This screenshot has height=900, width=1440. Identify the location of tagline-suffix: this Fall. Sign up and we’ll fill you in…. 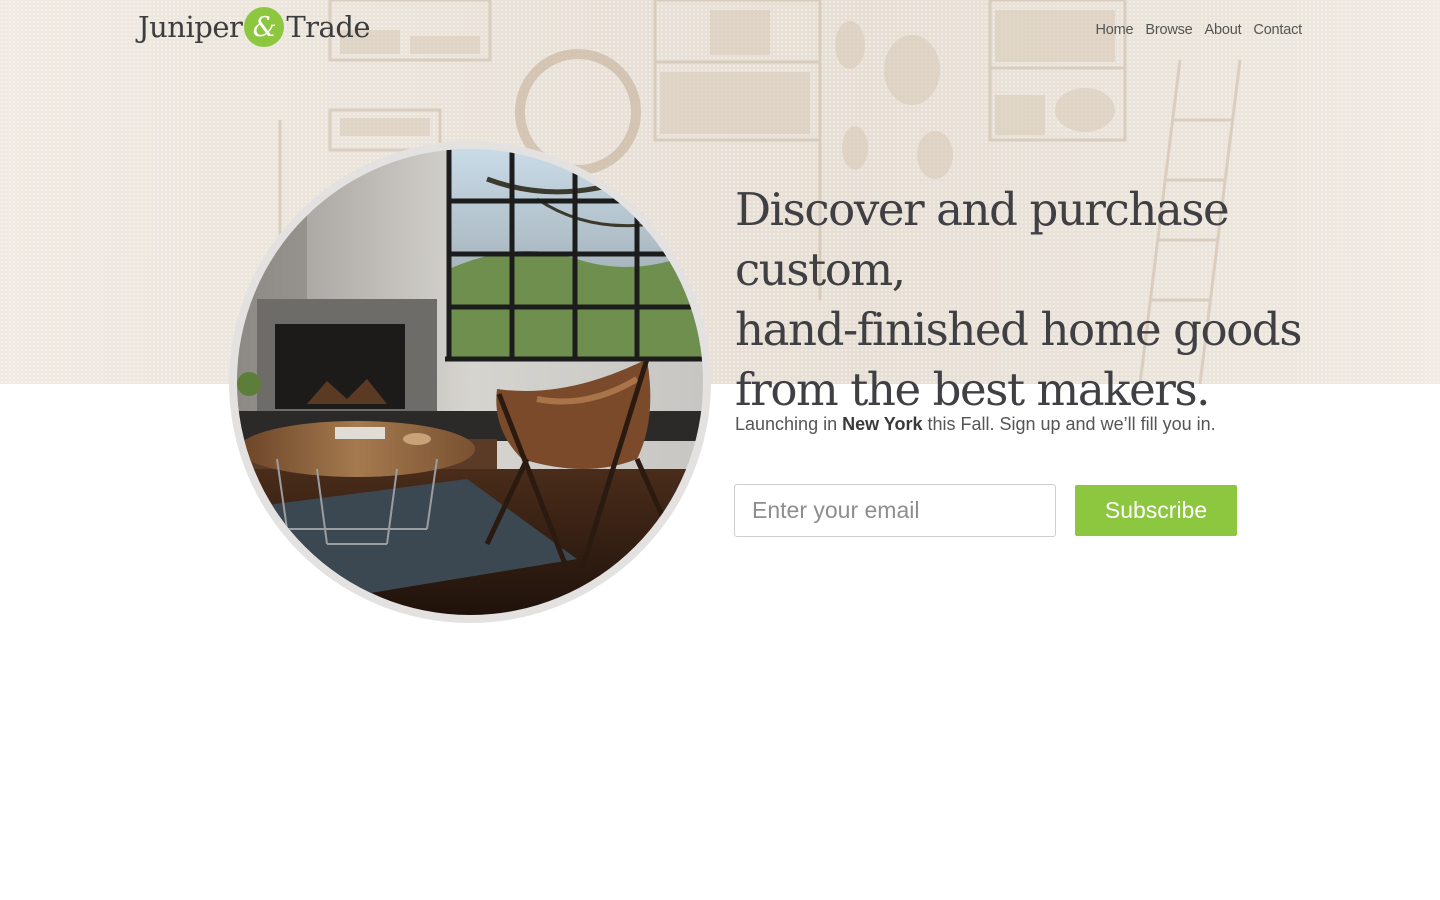
(1069, 424).